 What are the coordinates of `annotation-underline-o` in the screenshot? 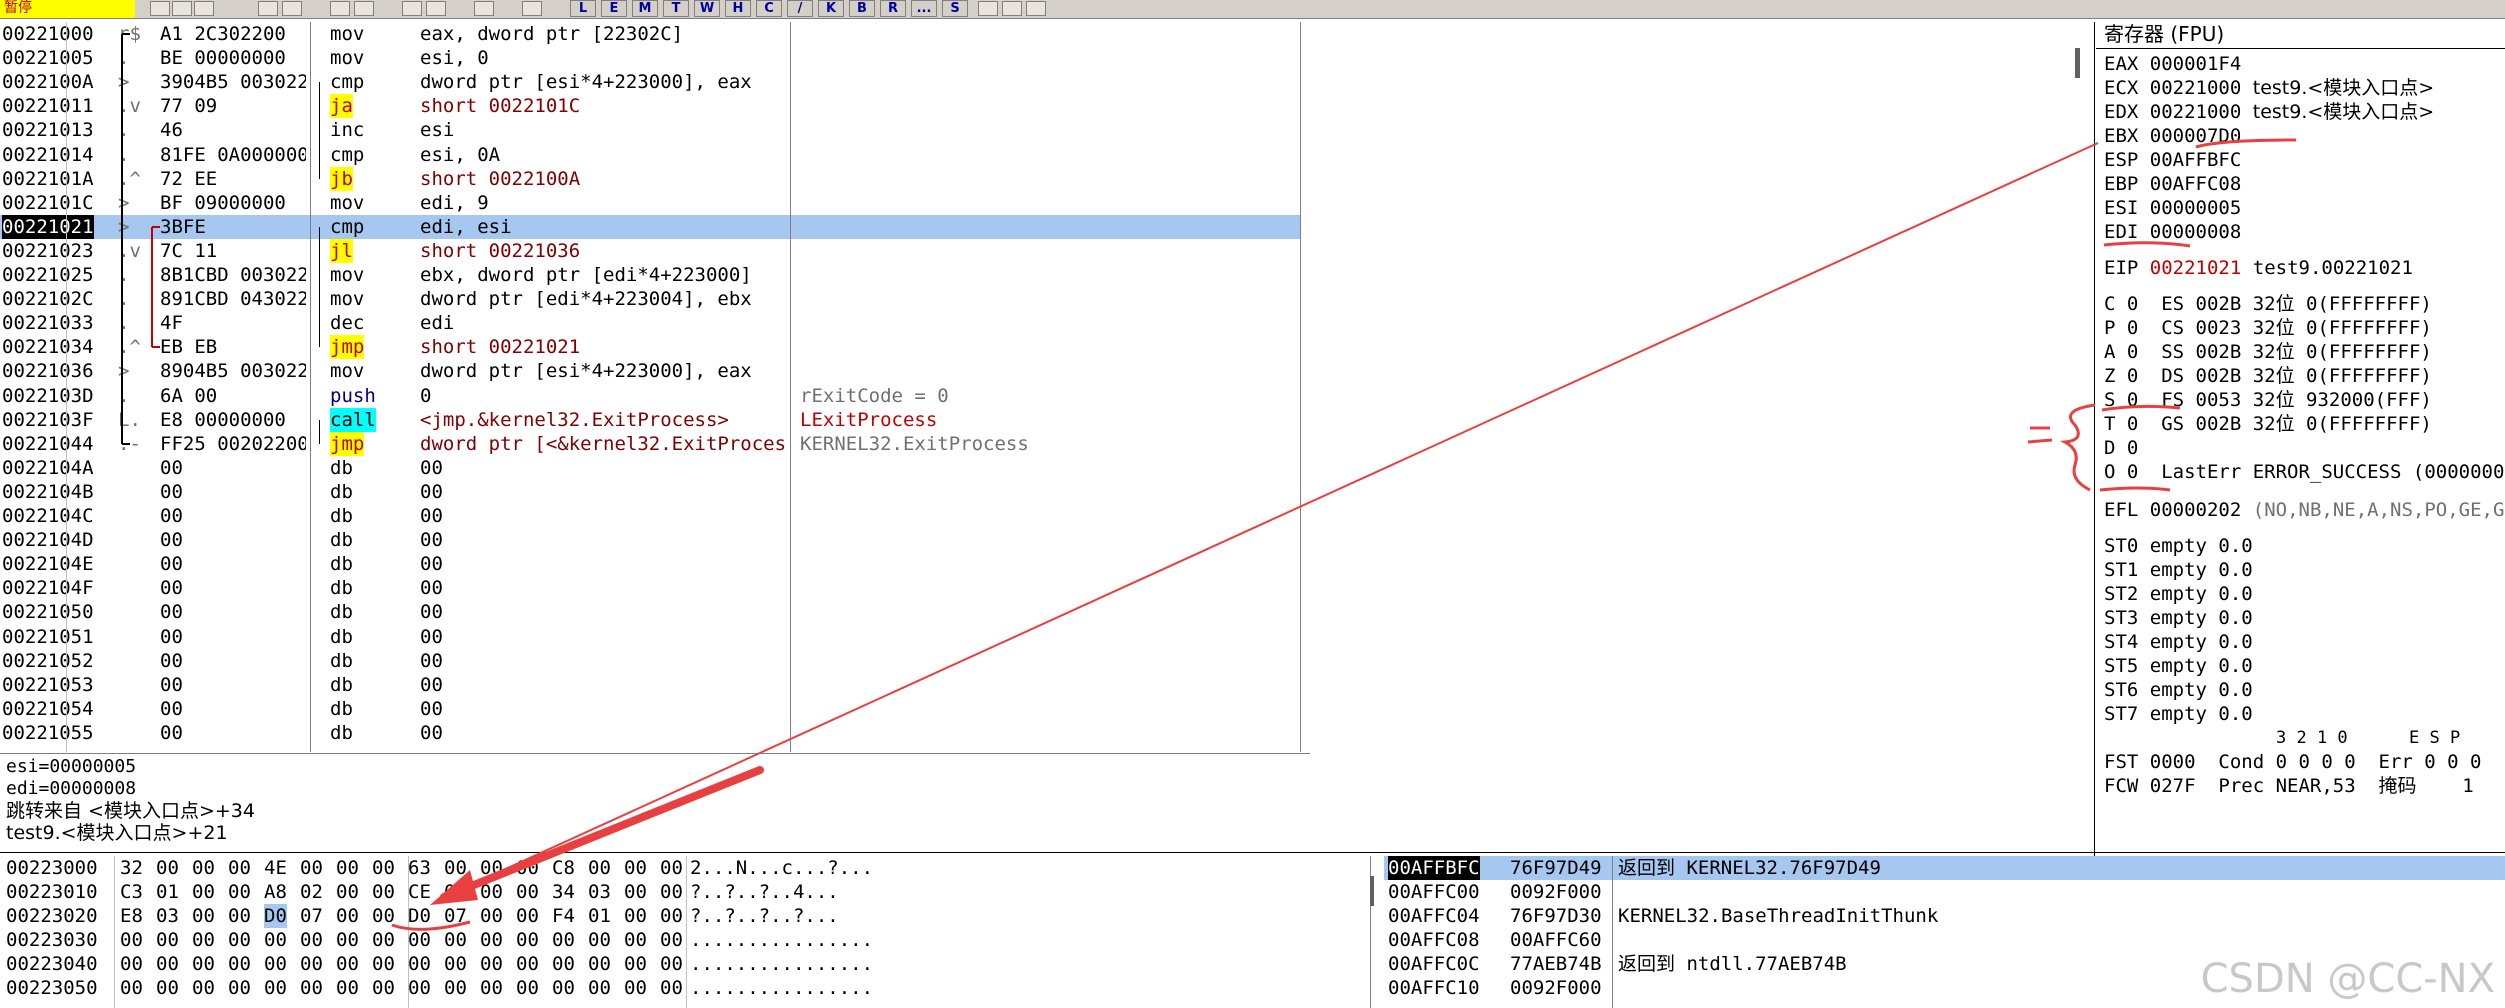 It's located at (2135, 489).